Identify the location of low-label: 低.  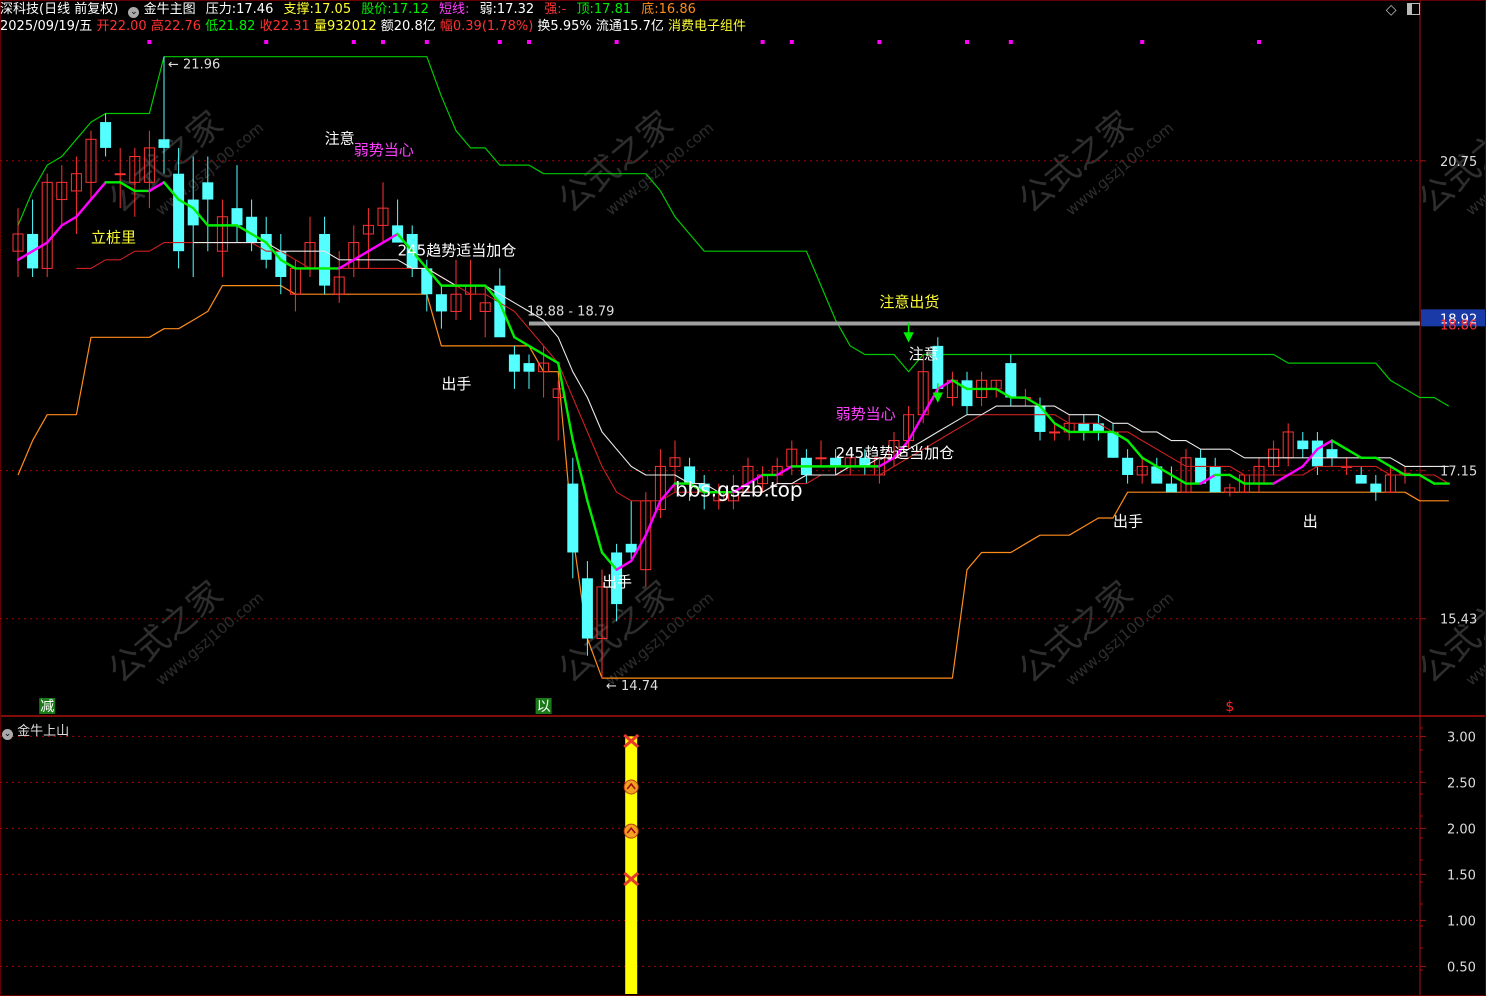
(212, 26).